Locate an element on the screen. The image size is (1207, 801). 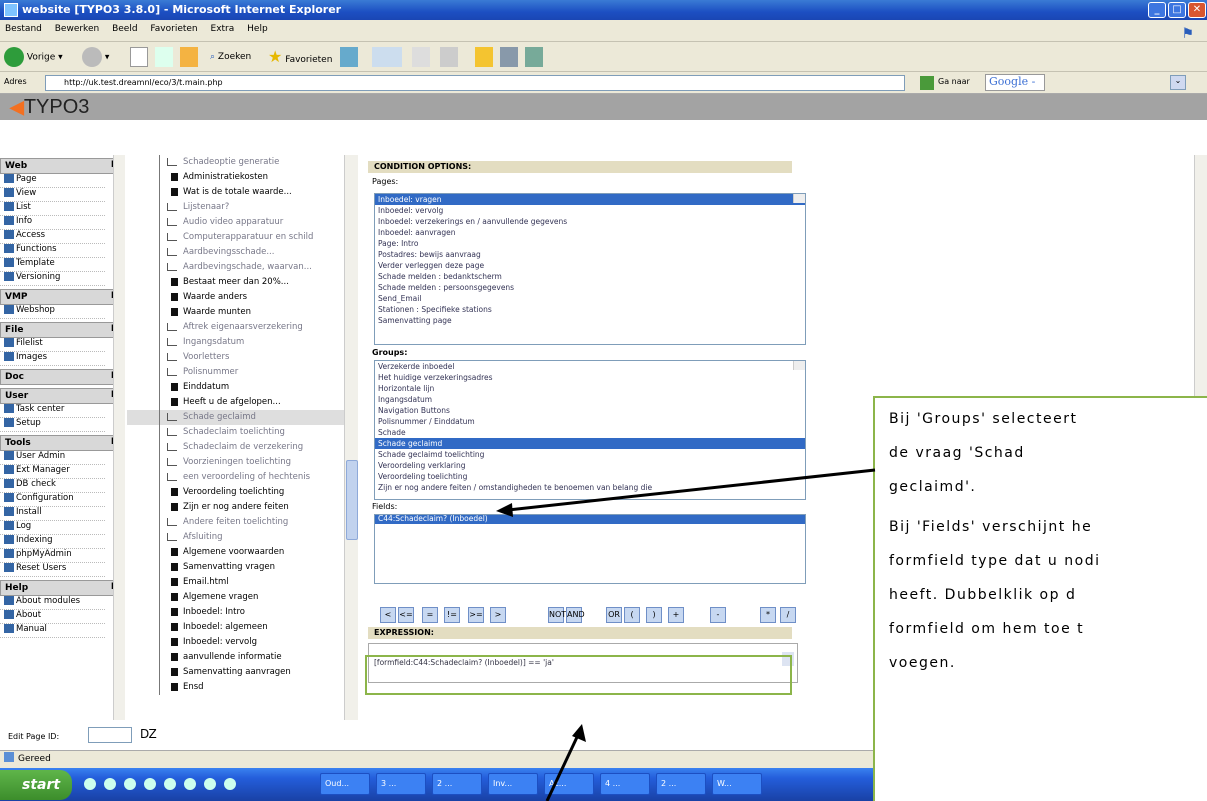
arrow-head-expression is located at coordinates (579, 733).